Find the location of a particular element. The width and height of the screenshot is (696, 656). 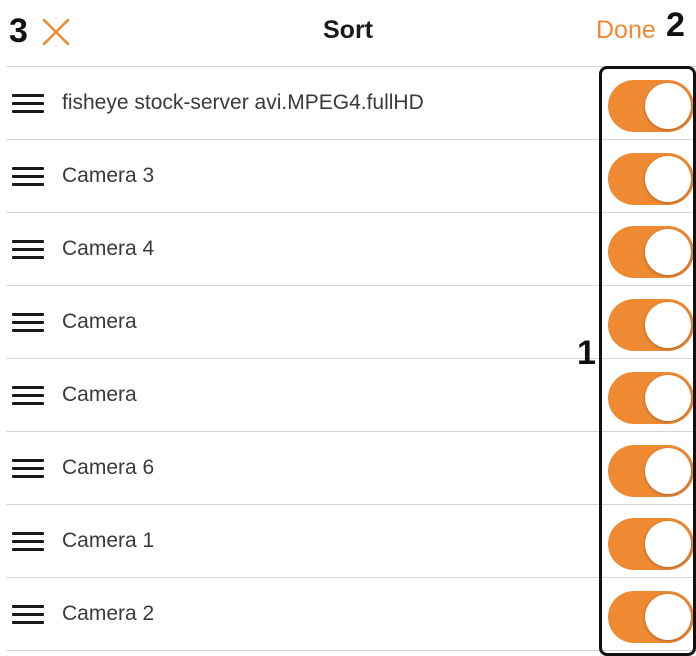

done-button: Done is located at coordinates (626, 30).